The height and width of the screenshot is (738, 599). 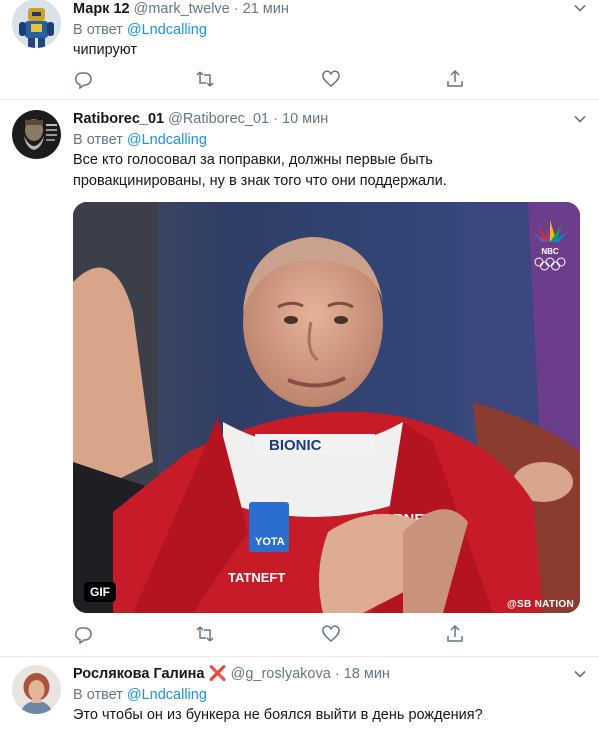 I want to click on jacket-text: BIONIC, so click(x=295, y=445).